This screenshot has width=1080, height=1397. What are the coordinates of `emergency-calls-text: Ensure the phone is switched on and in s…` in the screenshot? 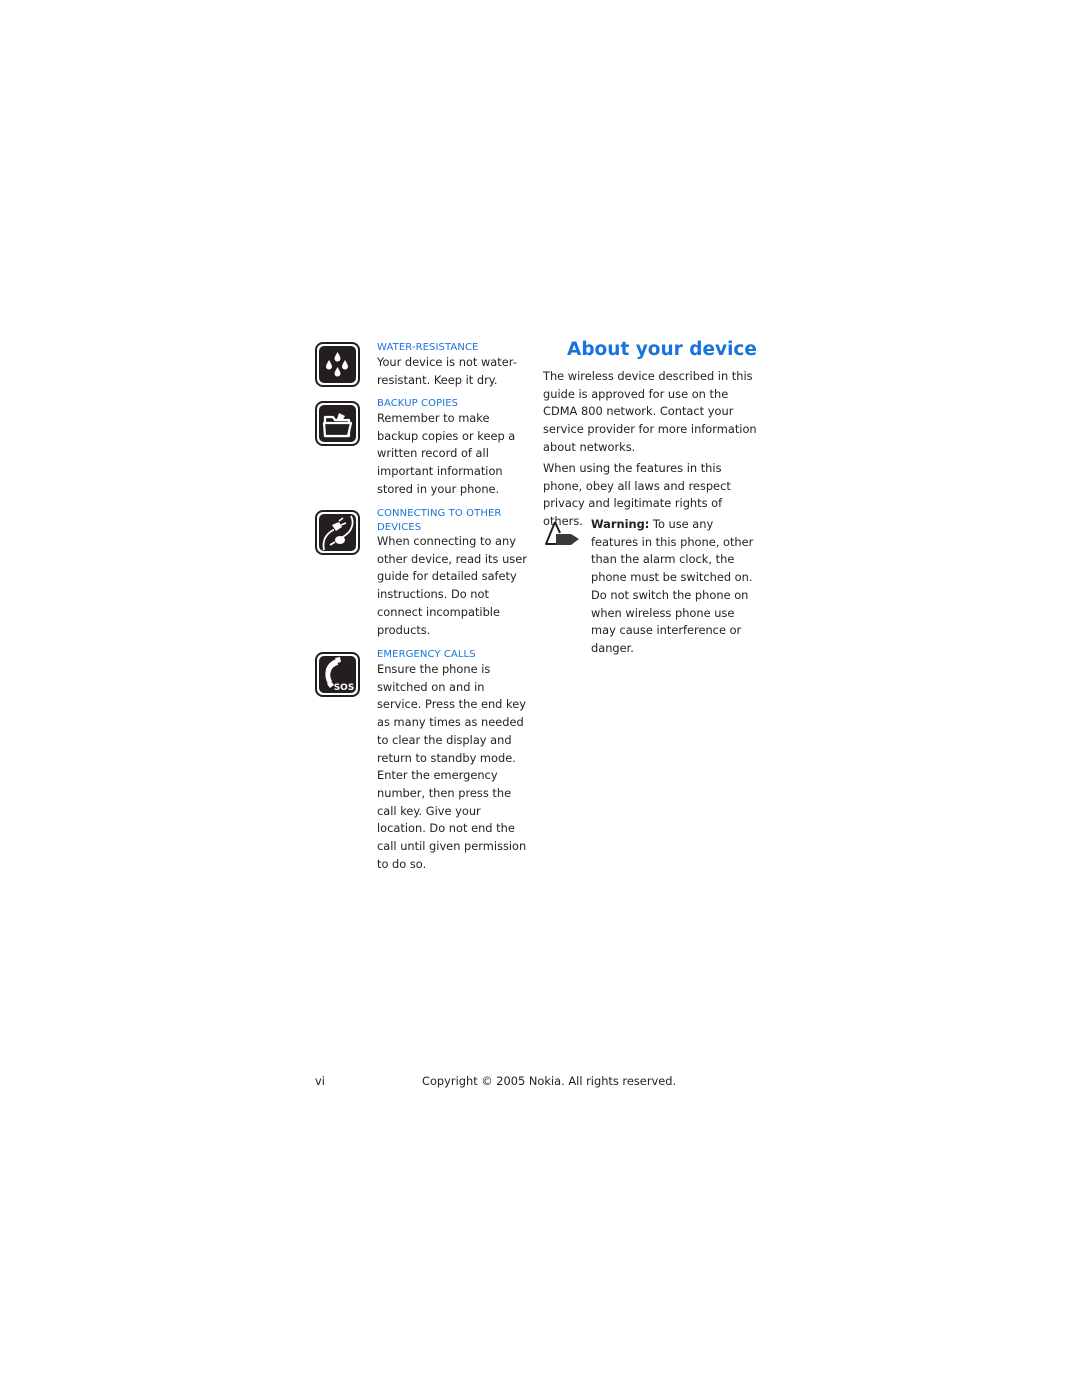 It's located at (452, 766).